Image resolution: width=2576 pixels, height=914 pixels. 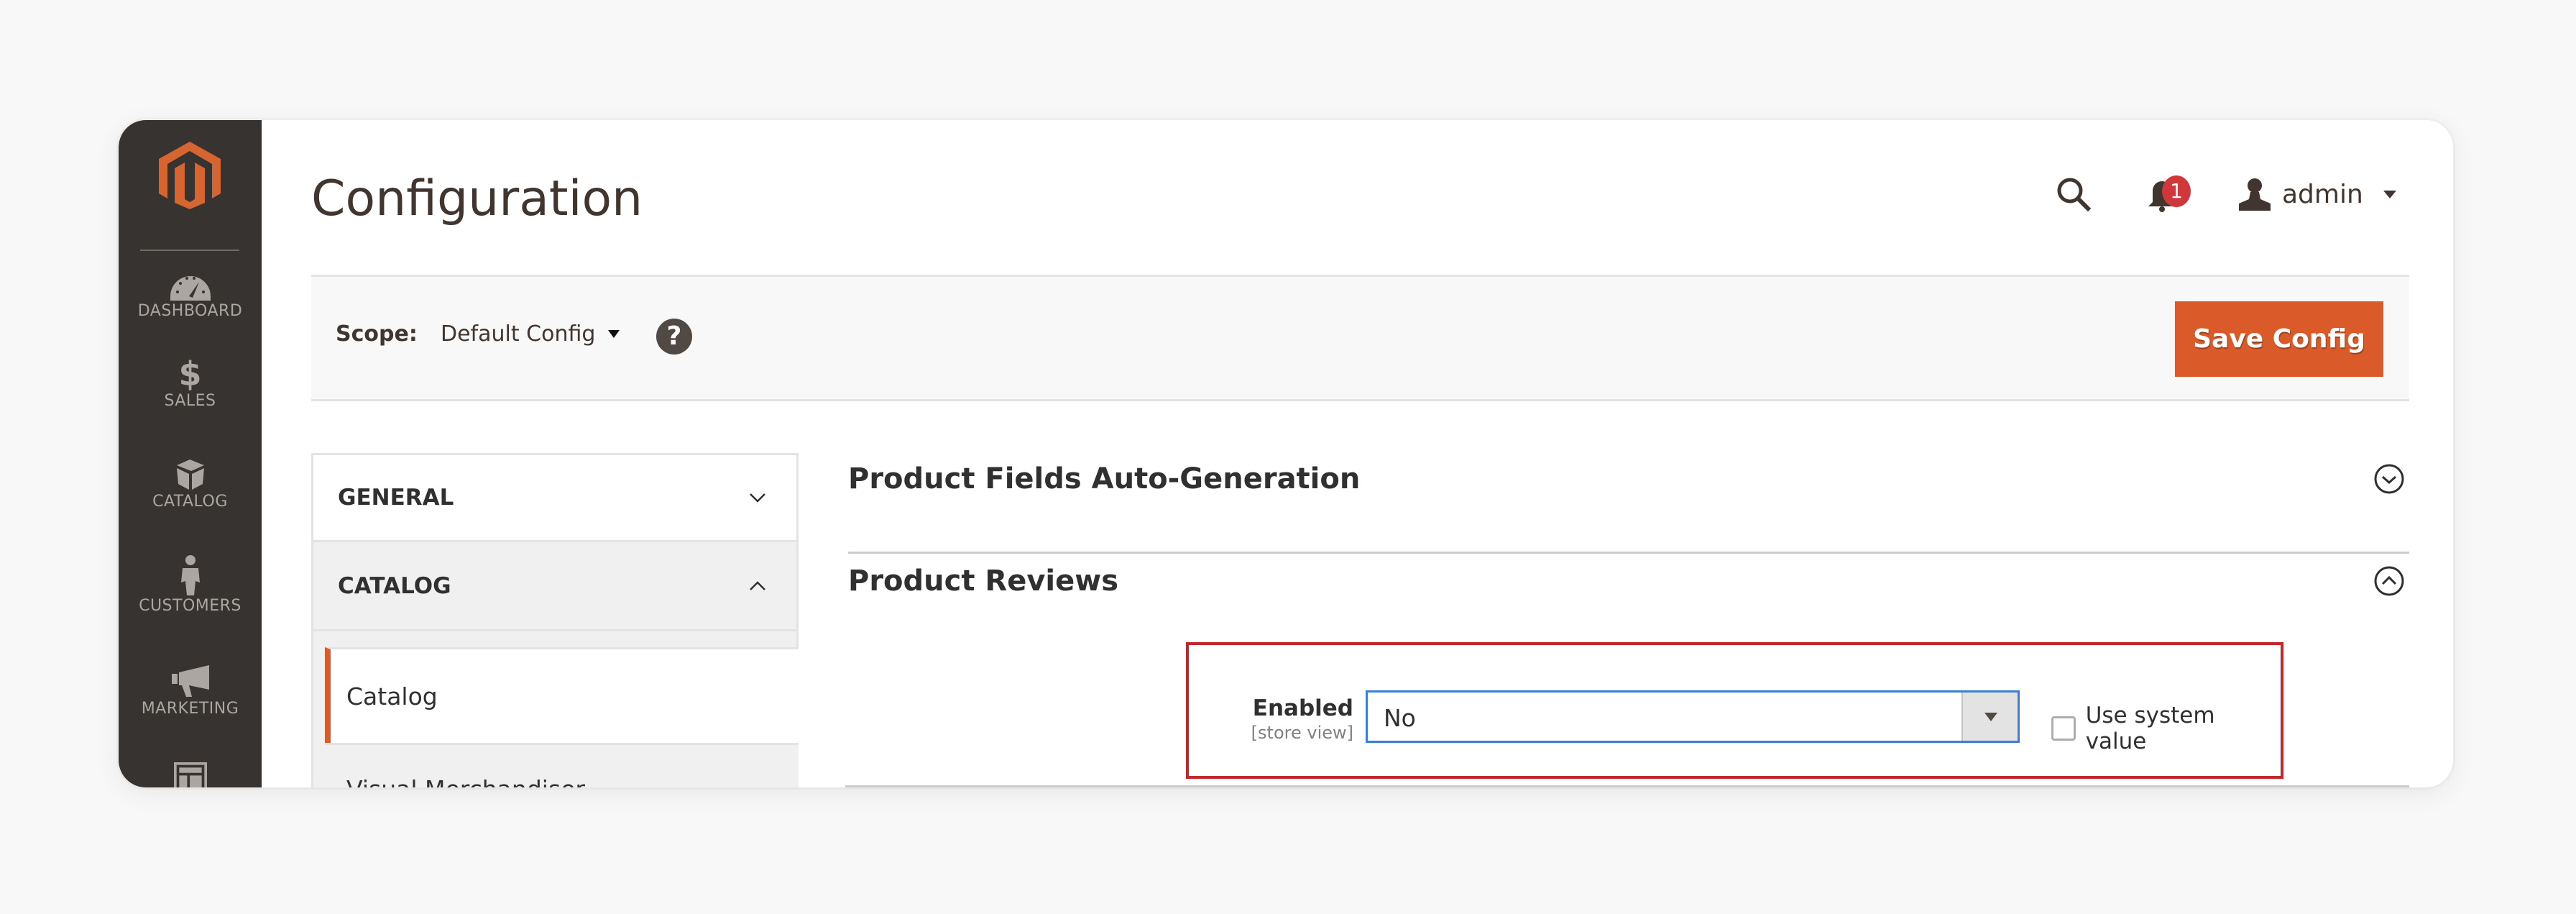 What do you see at coordinates (1360, 338) in the screenshot?
I see `scope-toolbar: Scope: Default Config ? Save Config` at bounding box center [1360, 338].